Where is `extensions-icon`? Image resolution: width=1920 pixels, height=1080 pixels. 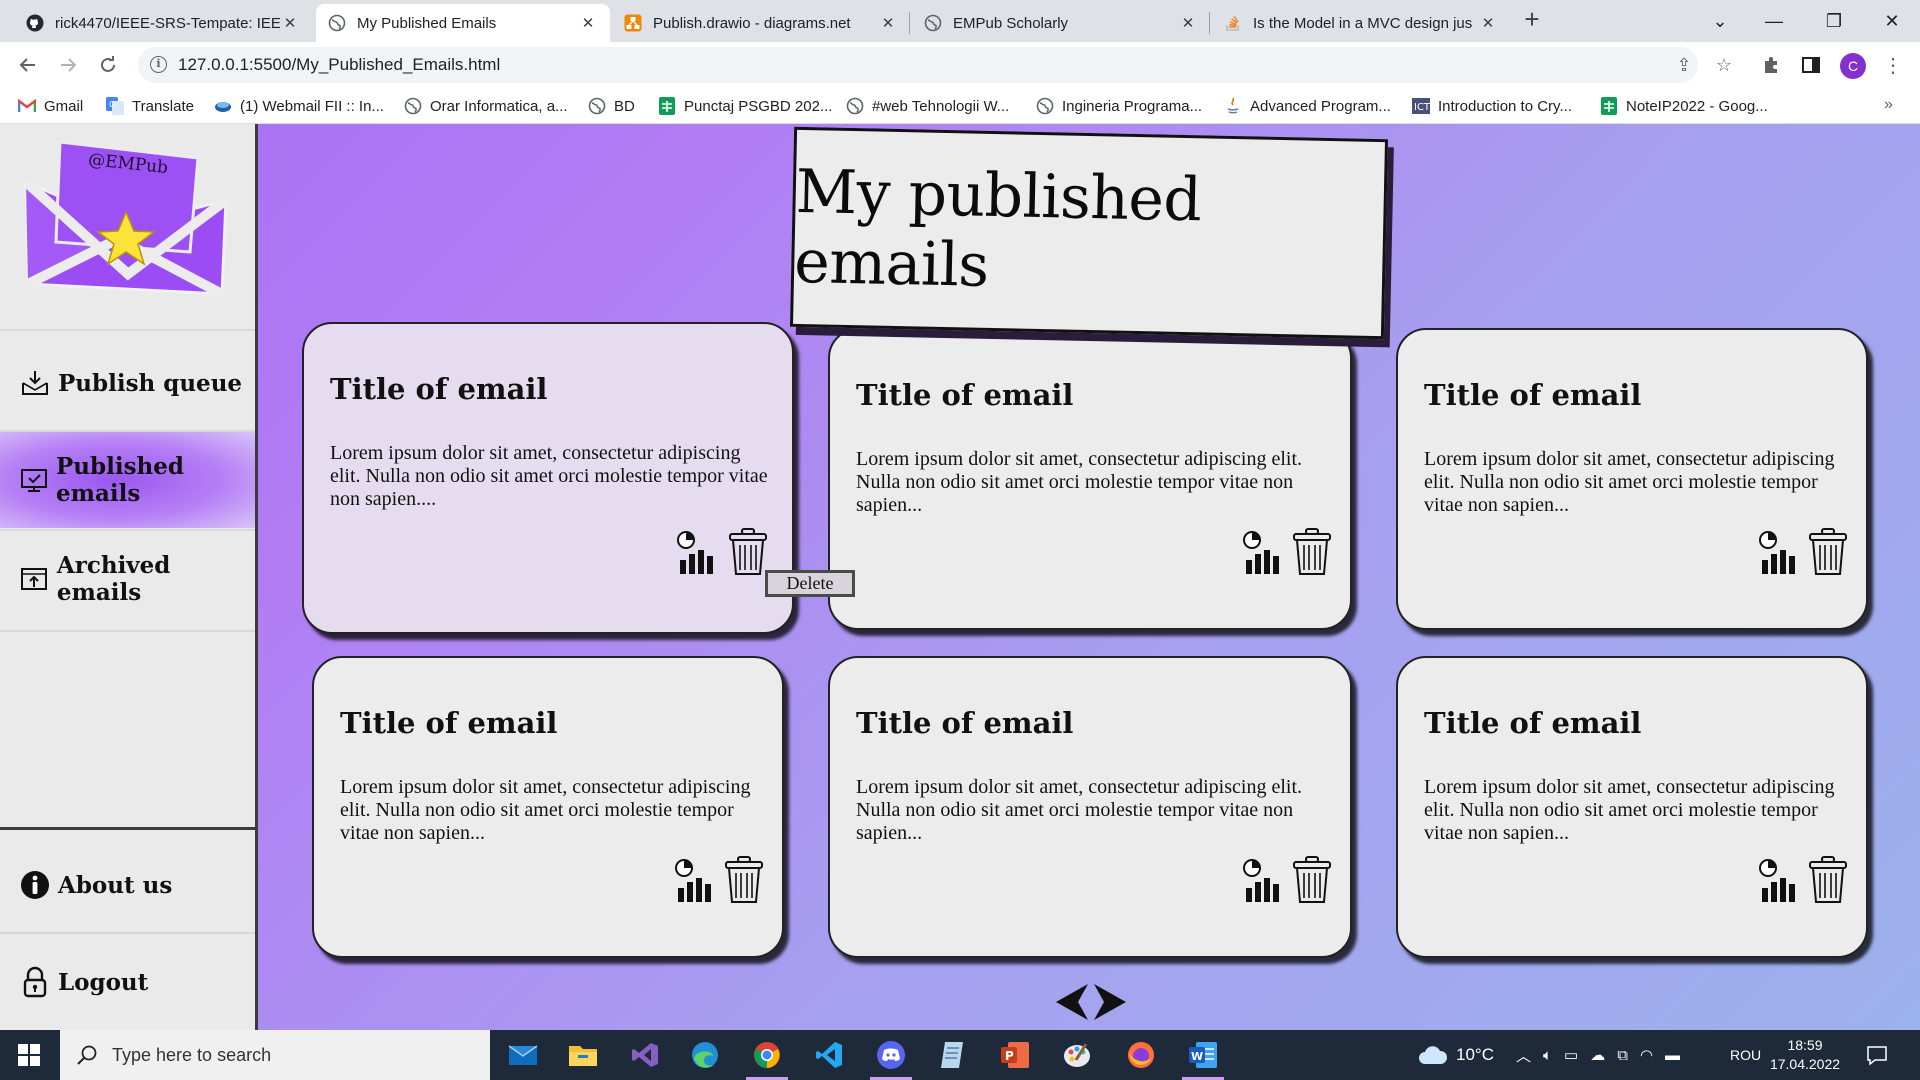 extensions-icon is located at coordinates (1771, 65).